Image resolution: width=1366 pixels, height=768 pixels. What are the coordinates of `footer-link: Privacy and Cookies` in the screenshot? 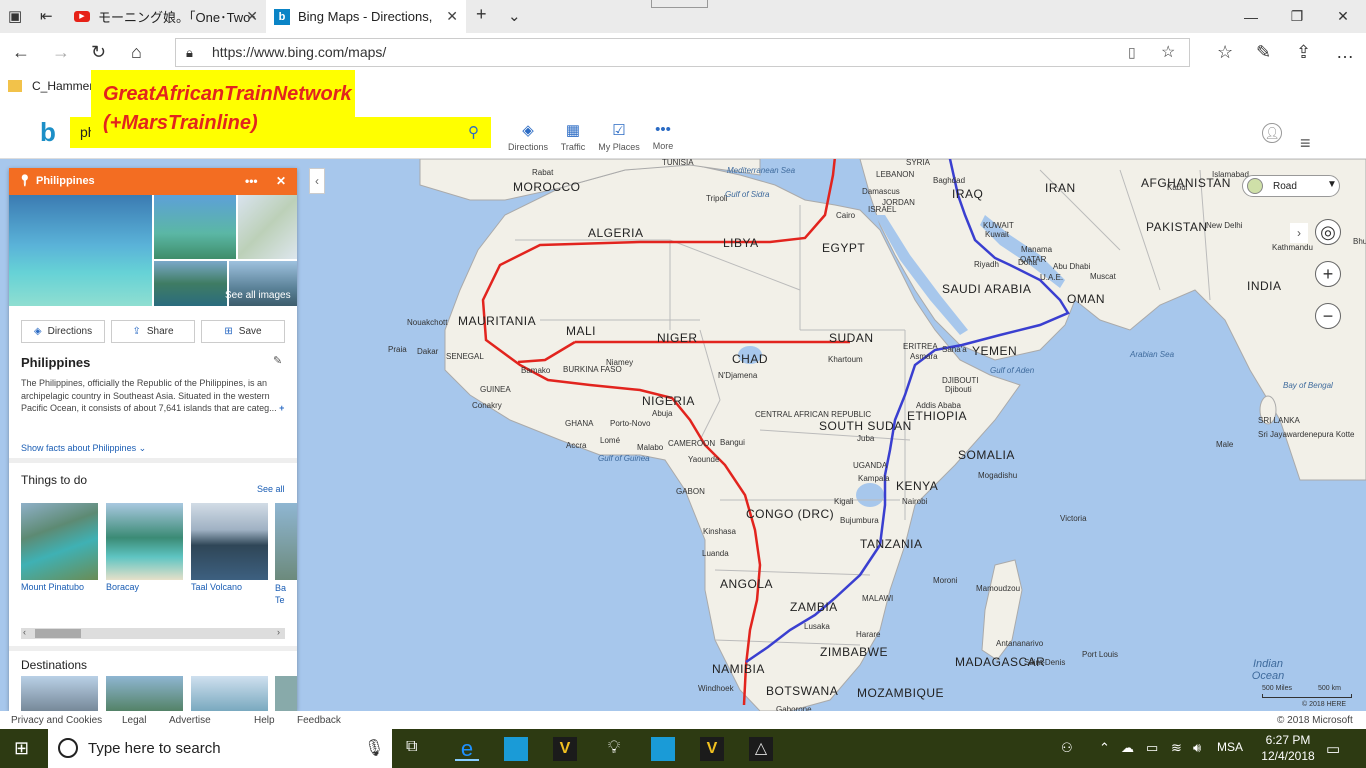 It's located at (56, 720).